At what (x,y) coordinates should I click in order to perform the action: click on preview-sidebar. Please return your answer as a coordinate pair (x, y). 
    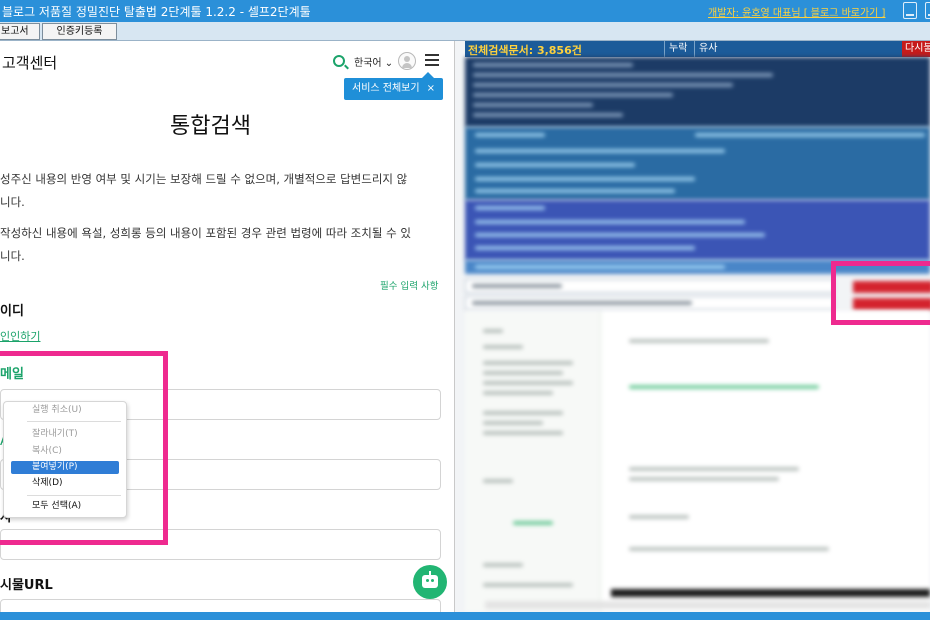
    Looking at the image, I should click on (533, 461).